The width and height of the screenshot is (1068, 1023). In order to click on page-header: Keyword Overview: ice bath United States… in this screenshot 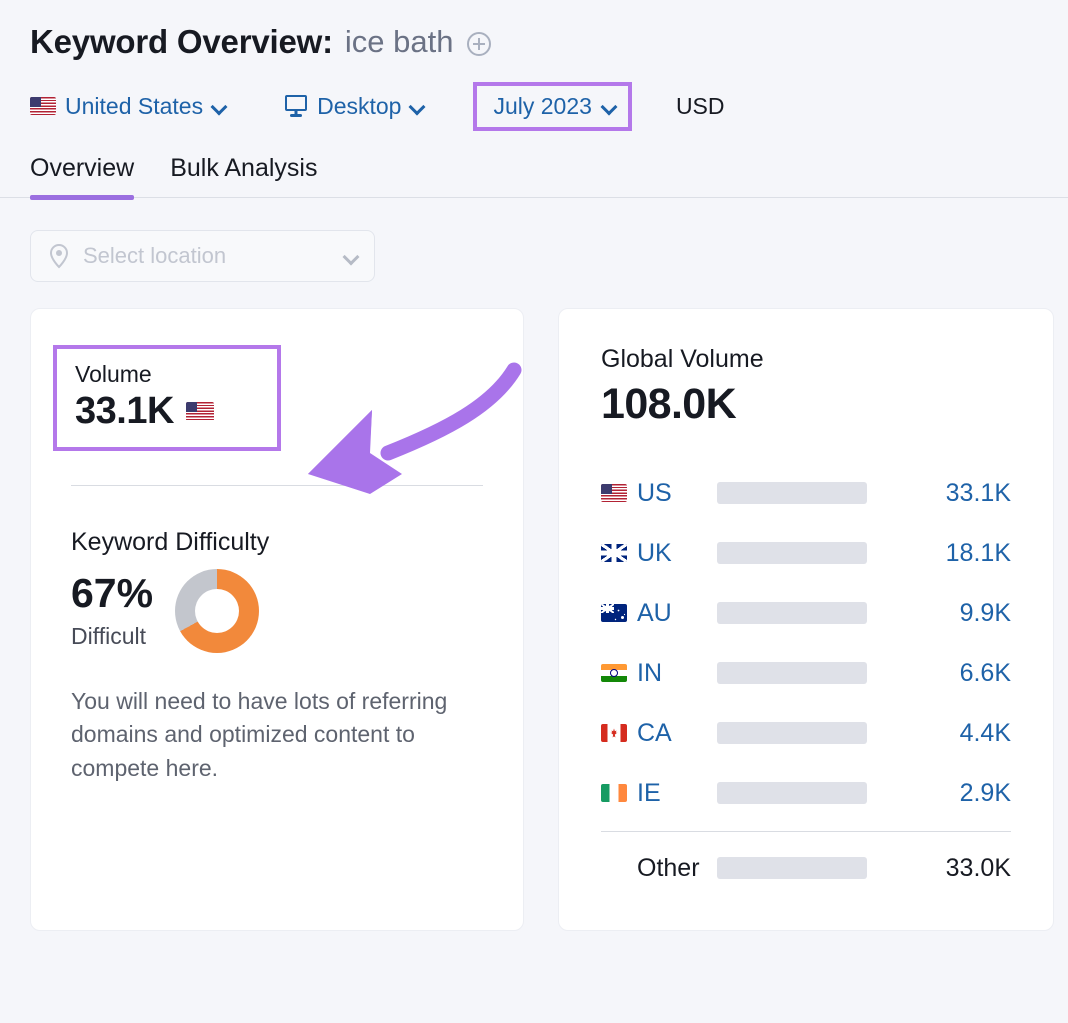, I will do `click(534, 65)`.